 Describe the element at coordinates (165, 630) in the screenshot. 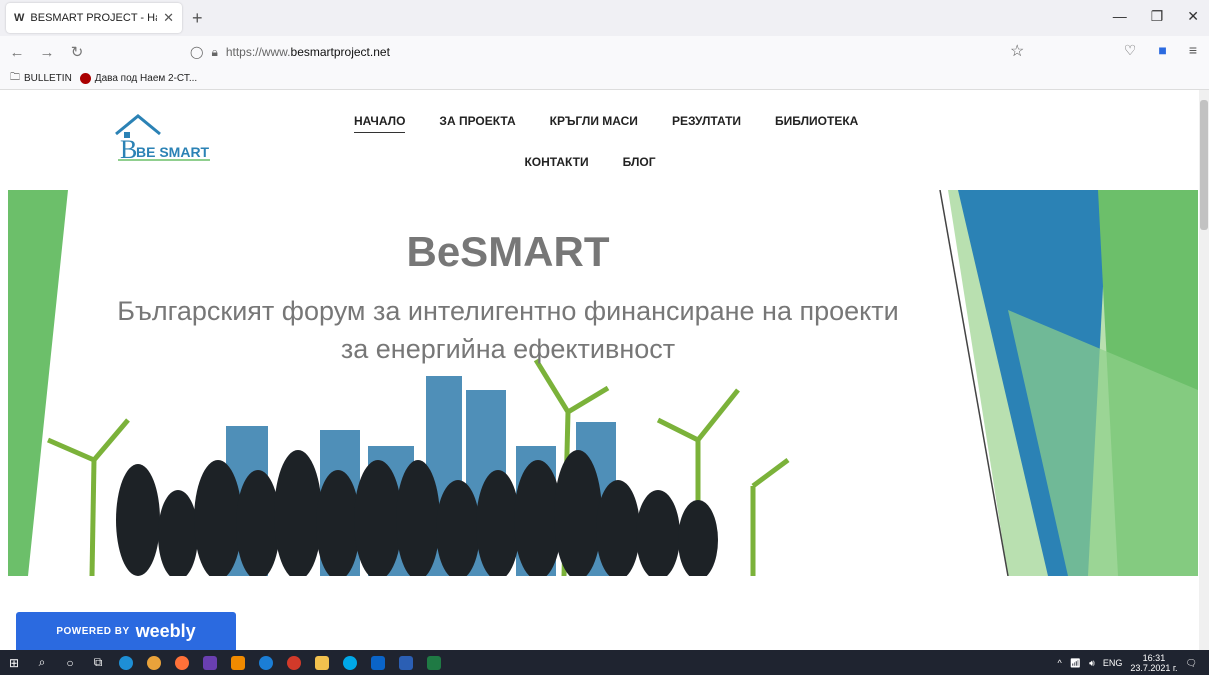

I see `weebly-brand: weebly` at that location.